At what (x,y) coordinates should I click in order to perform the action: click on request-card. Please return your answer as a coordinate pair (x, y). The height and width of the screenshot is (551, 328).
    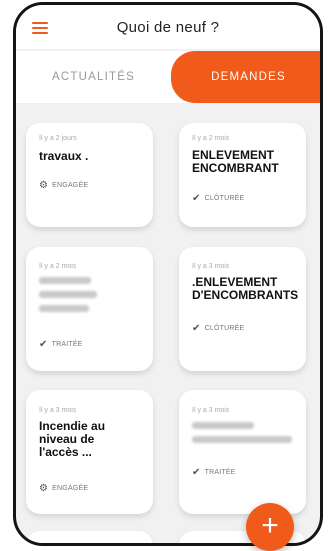
    Looking at the image, I should click on (89, 537).